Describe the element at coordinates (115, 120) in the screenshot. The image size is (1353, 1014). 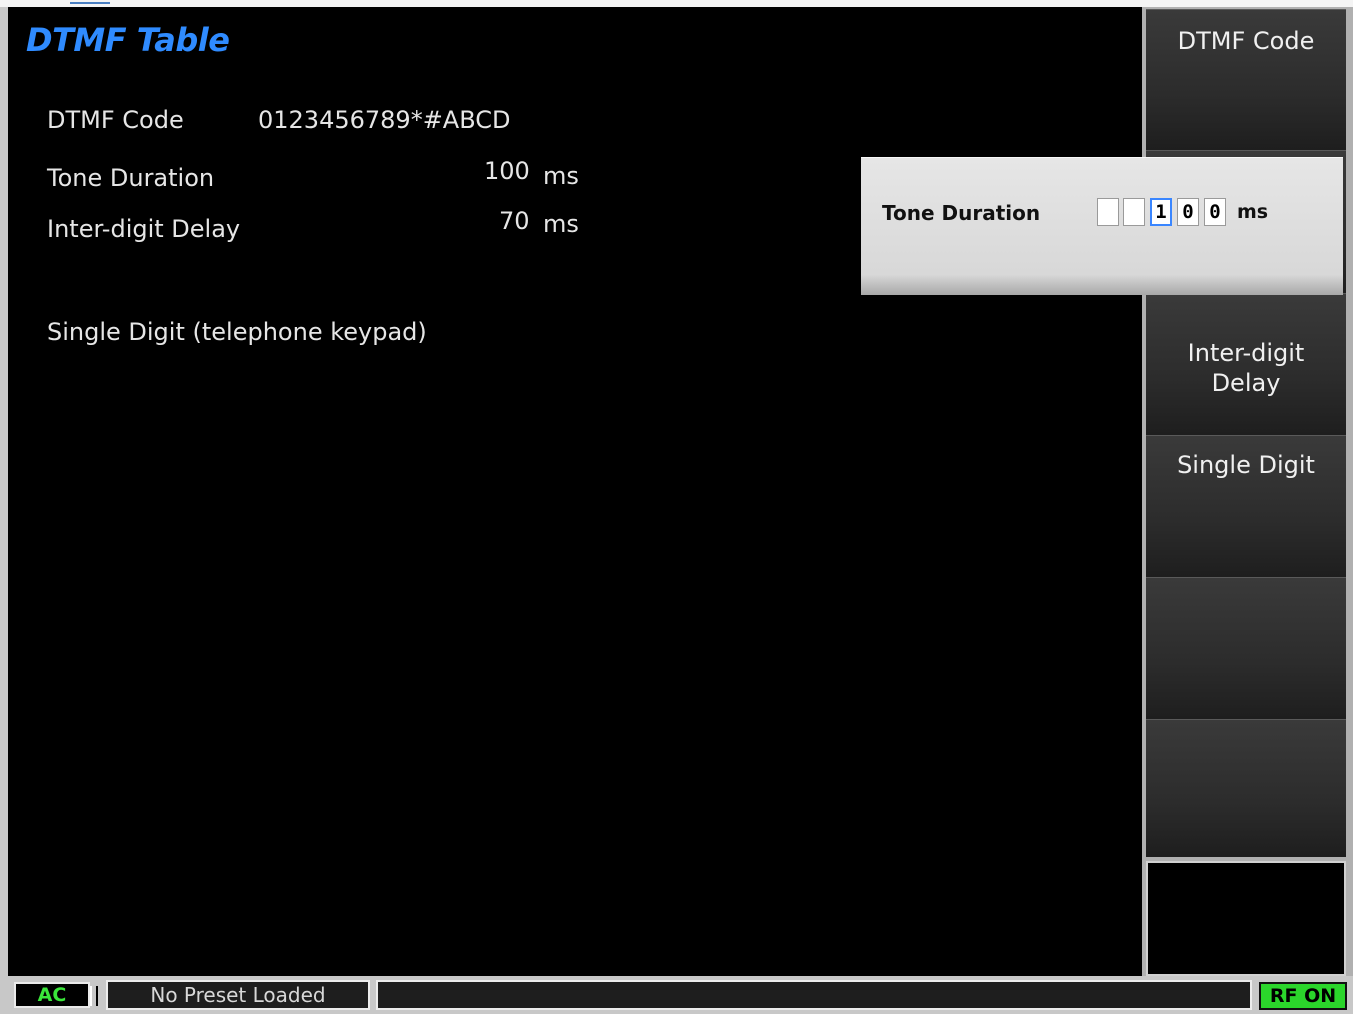
I see `dtmf-code-label: DTMF Code` at that location.